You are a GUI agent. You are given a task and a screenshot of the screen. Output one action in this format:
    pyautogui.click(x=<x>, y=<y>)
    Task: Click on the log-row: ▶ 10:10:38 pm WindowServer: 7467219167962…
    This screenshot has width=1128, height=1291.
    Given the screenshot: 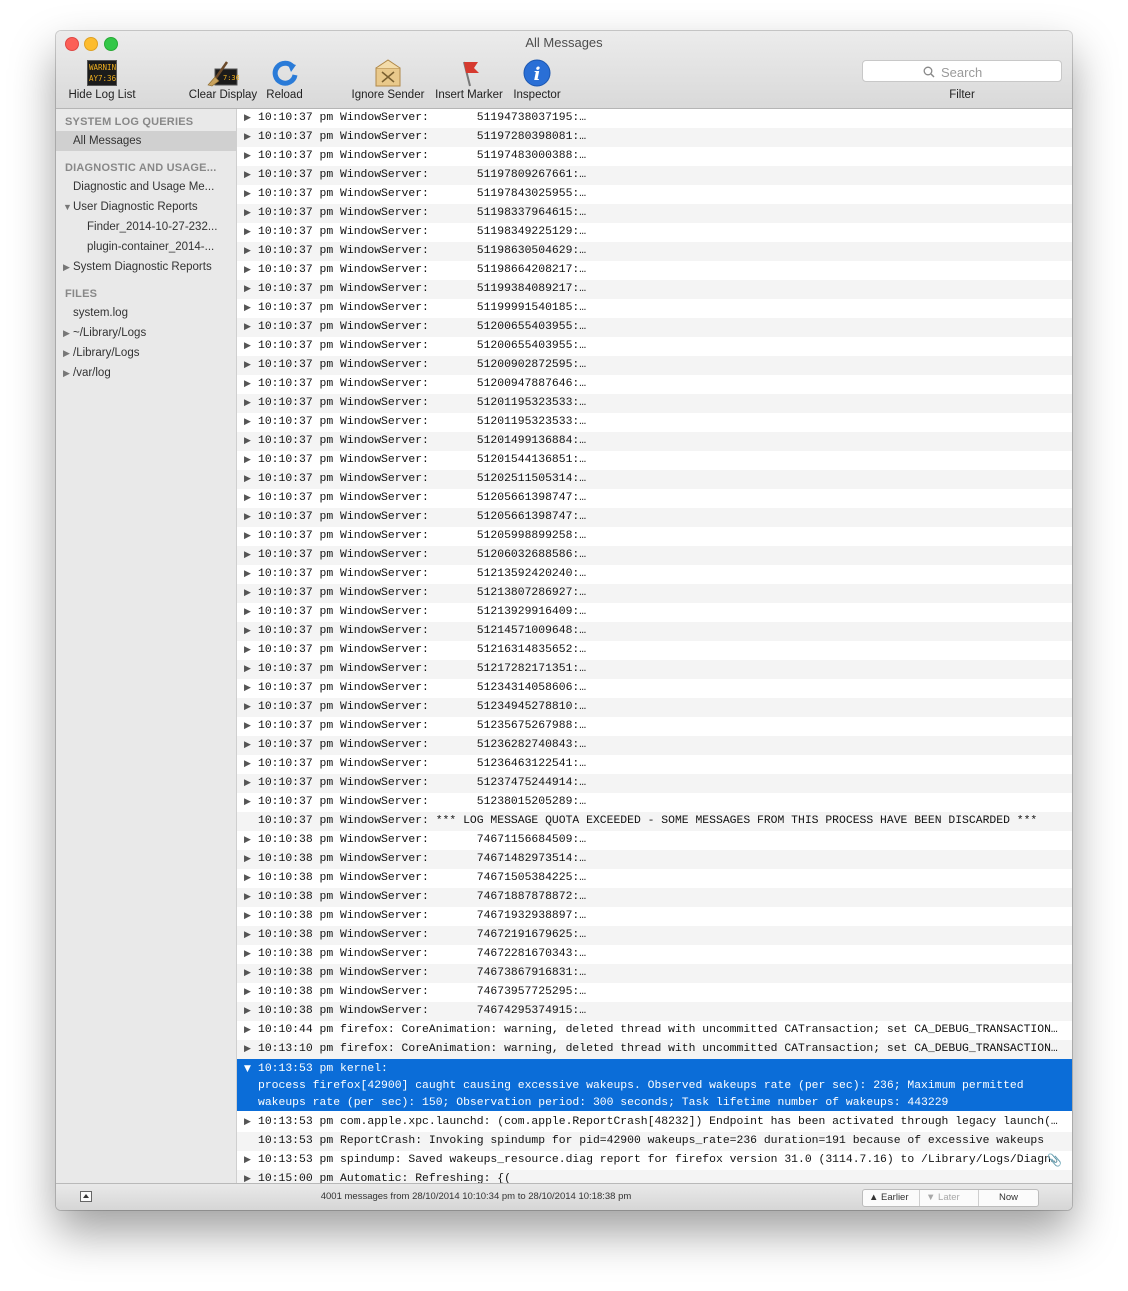 What is the action you would take?
    pyautogui.click(x=654, y=935)
    